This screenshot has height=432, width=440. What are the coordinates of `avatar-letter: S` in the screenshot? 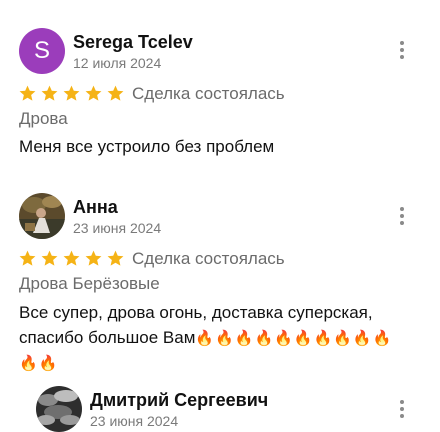 It's located at (41, 50).